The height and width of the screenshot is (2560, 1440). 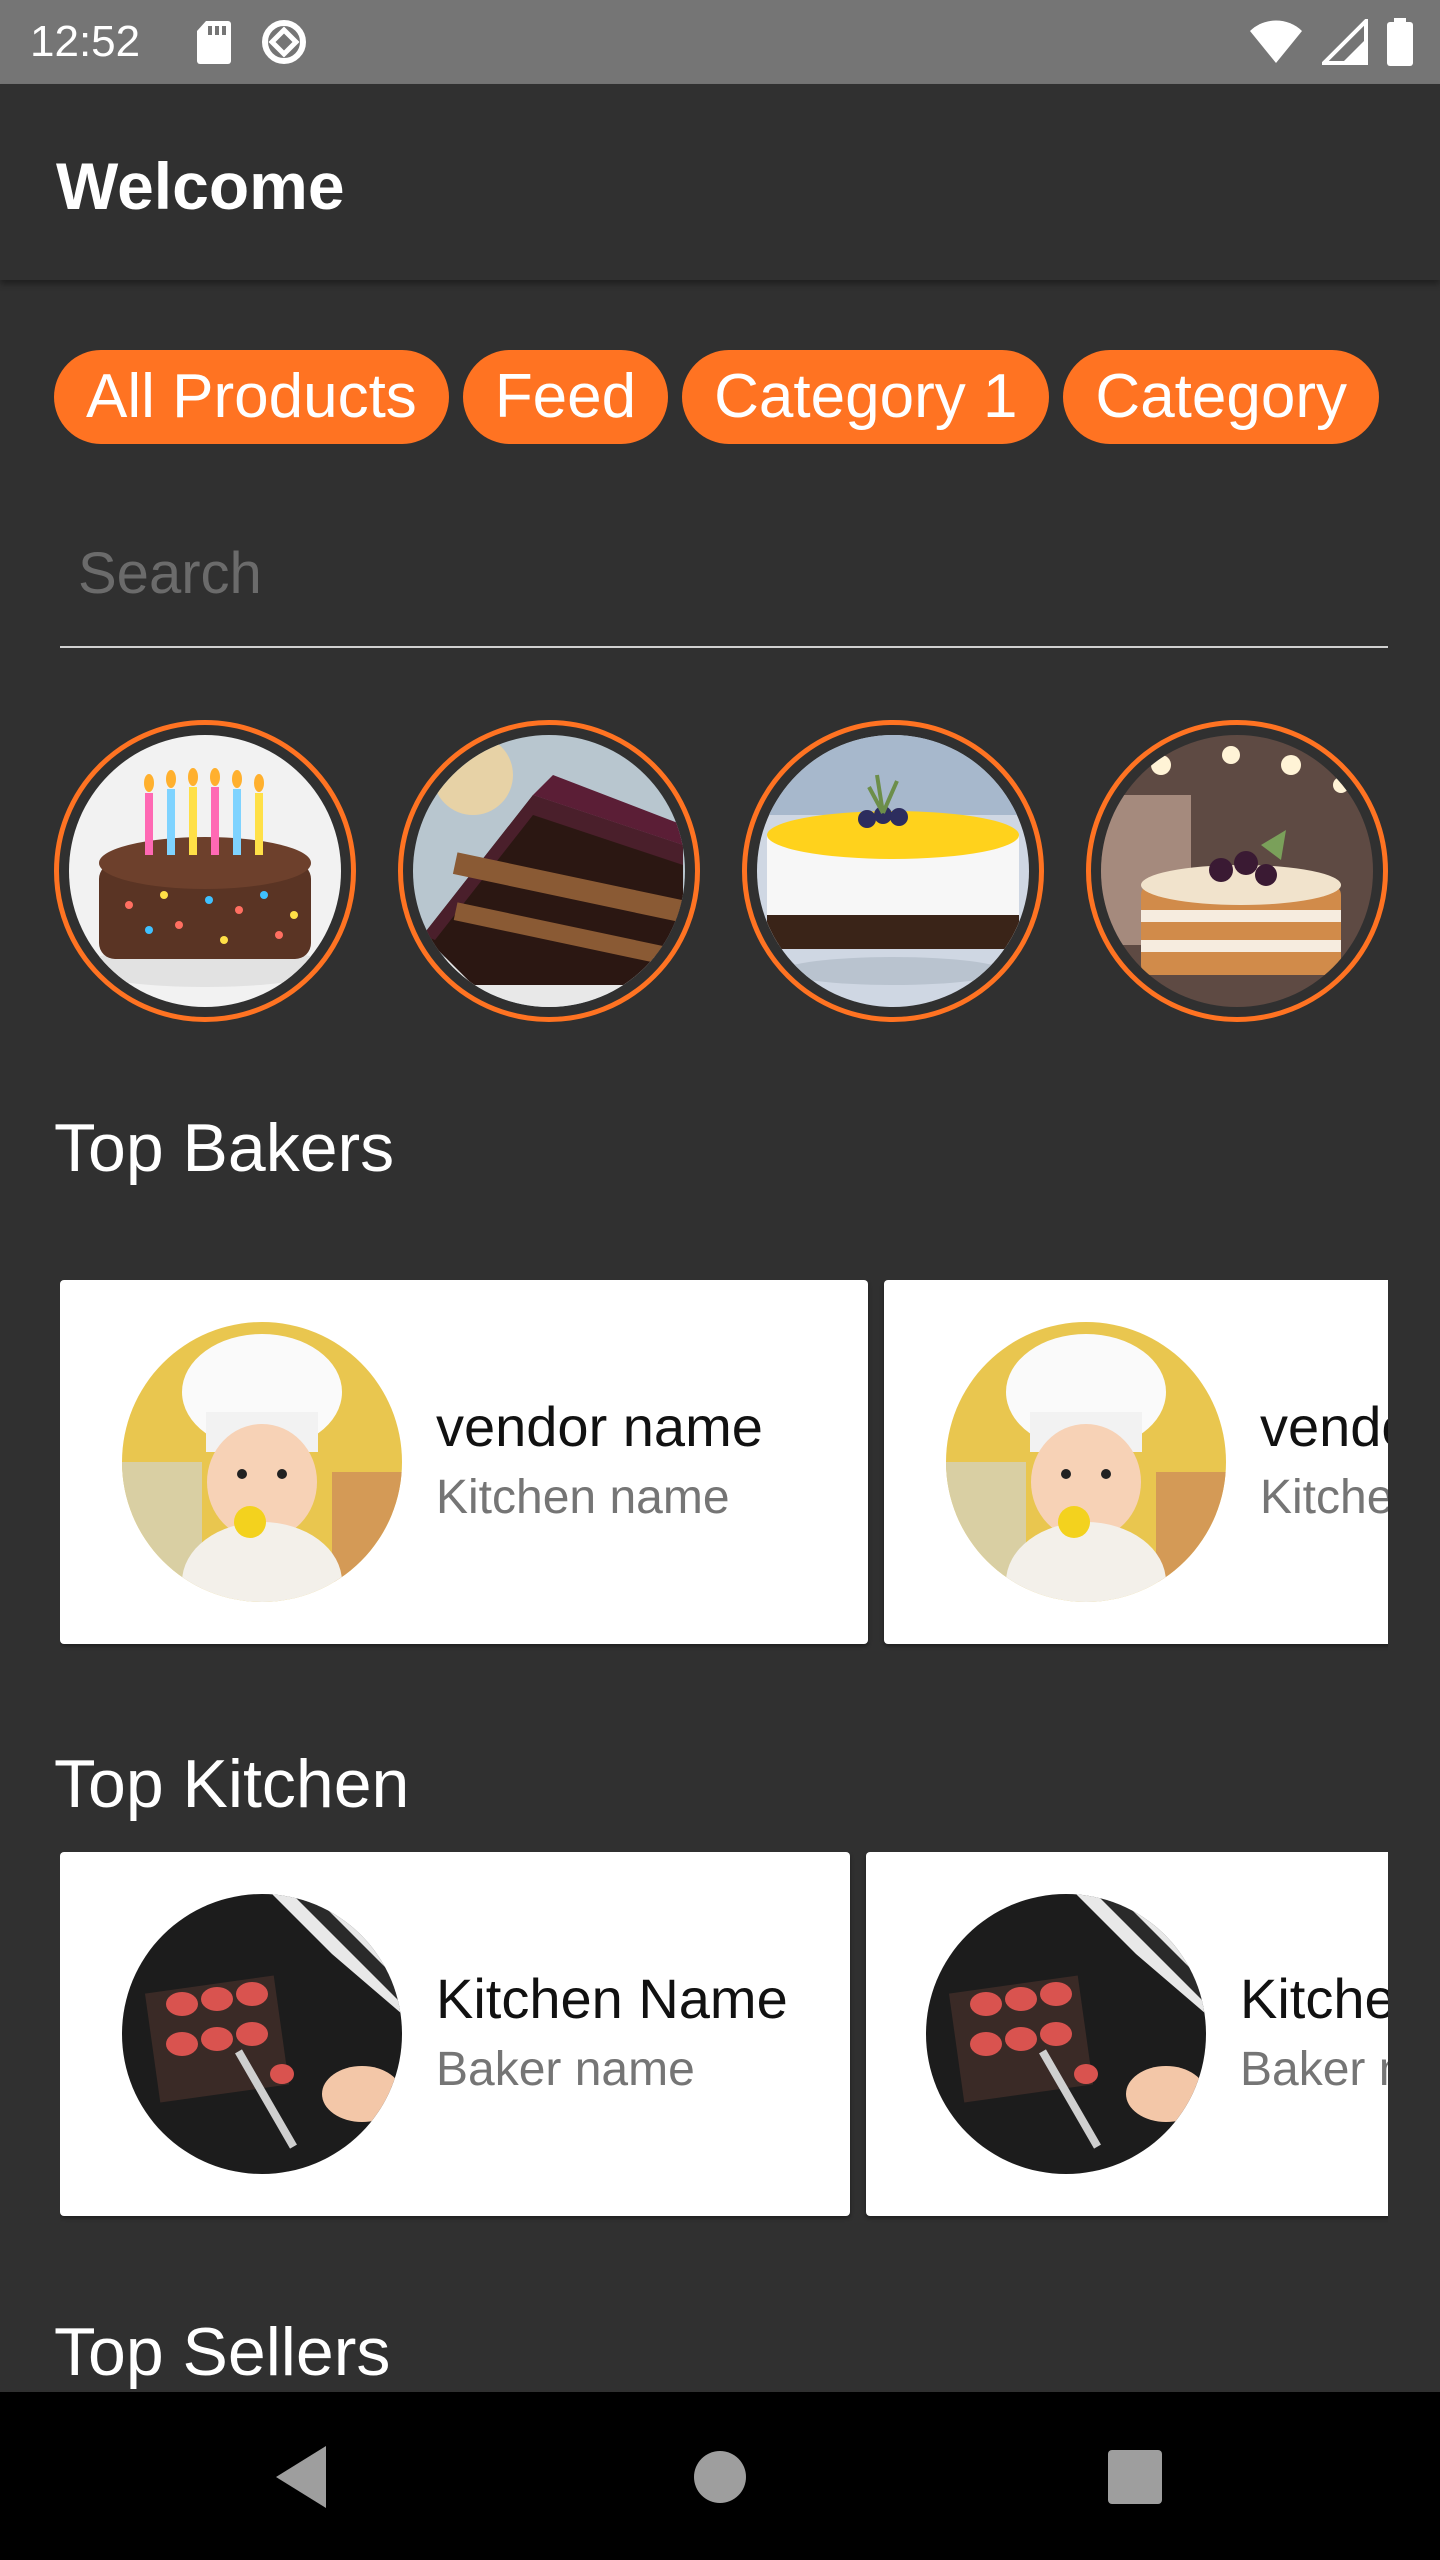 I want to click on app-bar: Welcome, so click(x=720, y=182).